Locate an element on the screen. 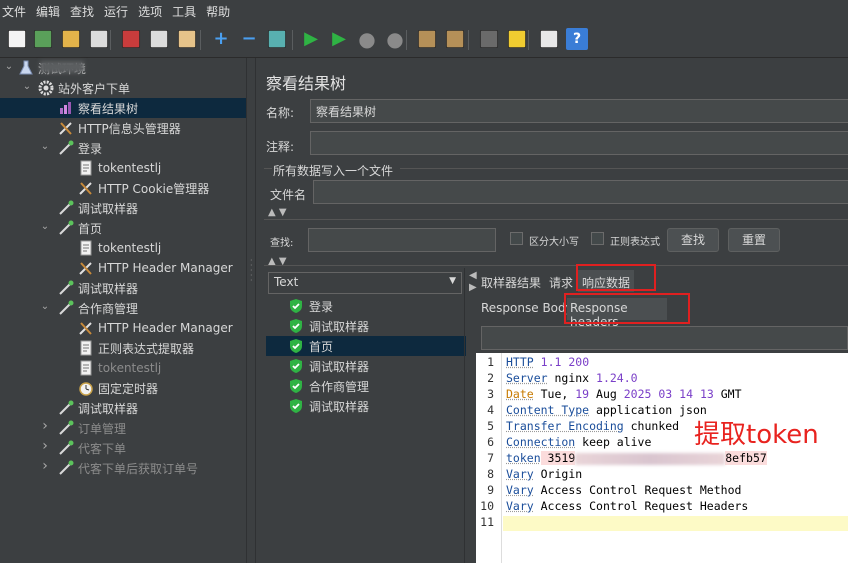 Image resolution: width=848 pixels, height=563 pixels. renderer-select: Text ▼ is located at coordinates (365, 283).